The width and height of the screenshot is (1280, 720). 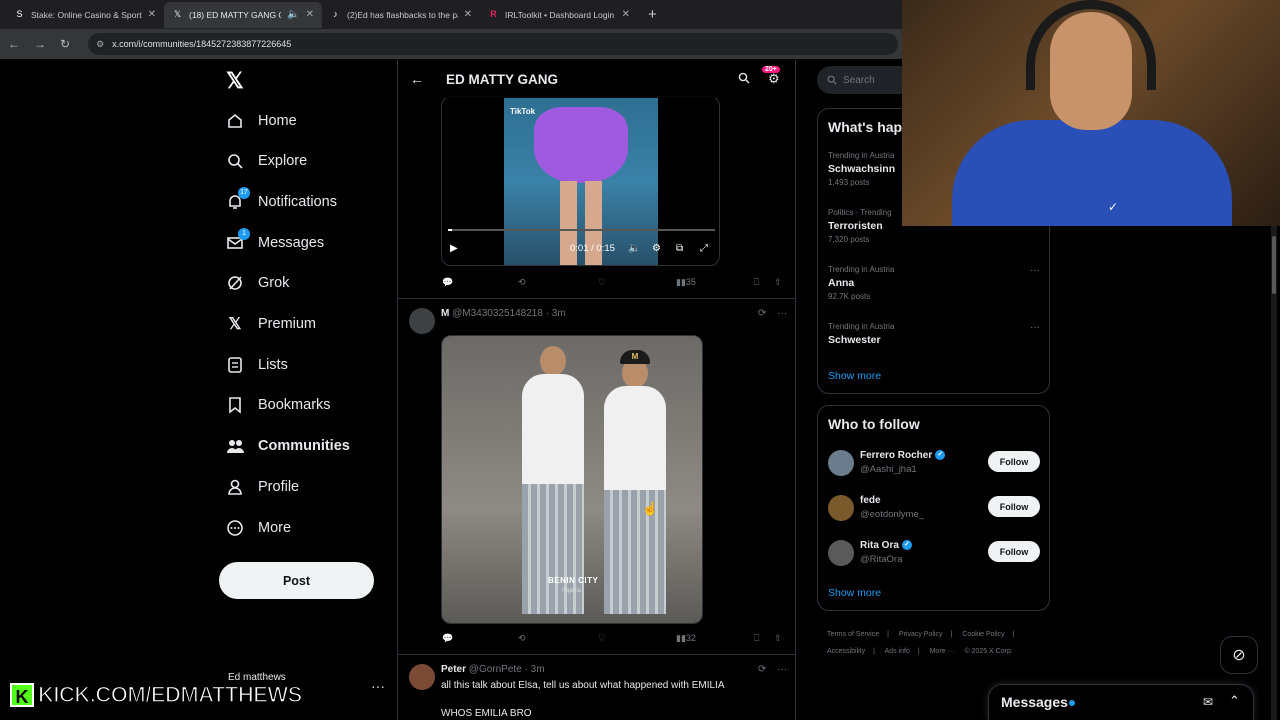 What do you see at coordinates (262, 487) in the screenshot?
I see `sidebar-item-profile: Profile` at bounding box center [262, 487].